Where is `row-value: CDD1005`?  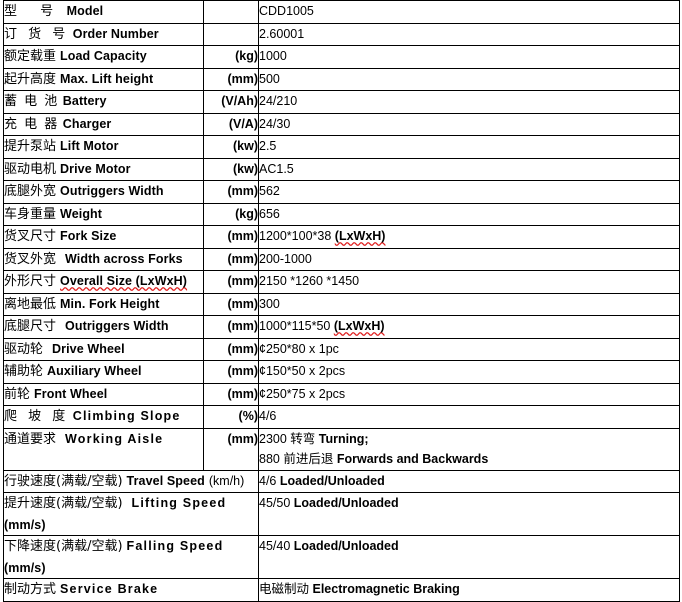 row-value: CDD1005 is located at coordinates (469, 12).